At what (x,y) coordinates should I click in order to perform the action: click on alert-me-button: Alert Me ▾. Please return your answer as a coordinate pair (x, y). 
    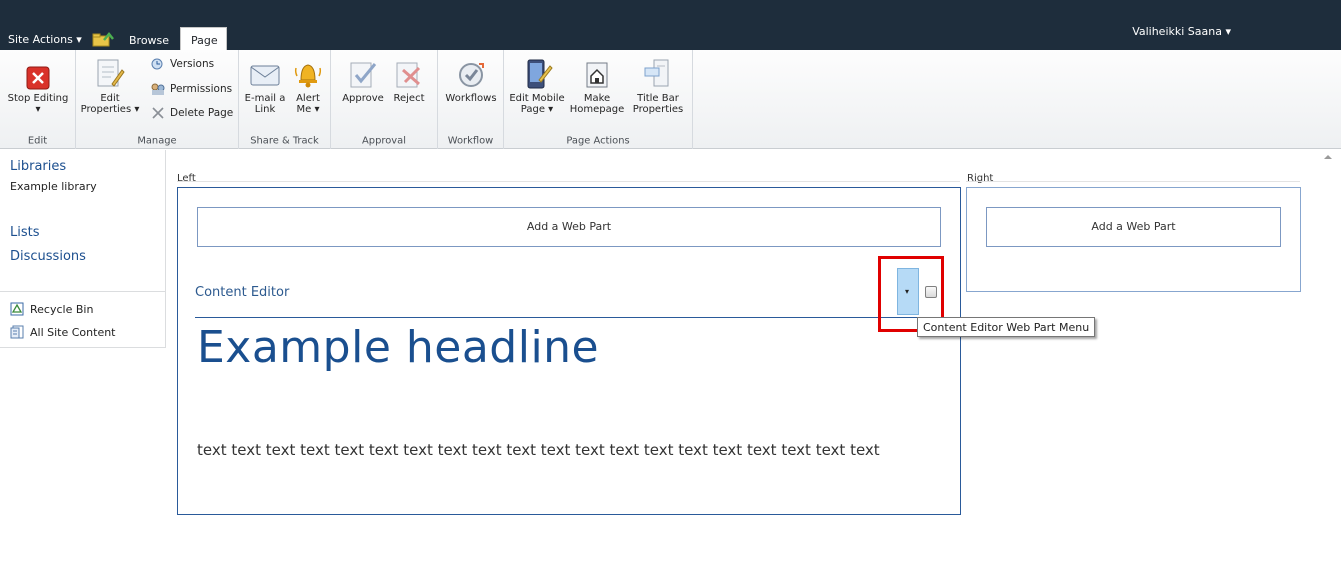
    Looking at the image, I should click on (308, 86).